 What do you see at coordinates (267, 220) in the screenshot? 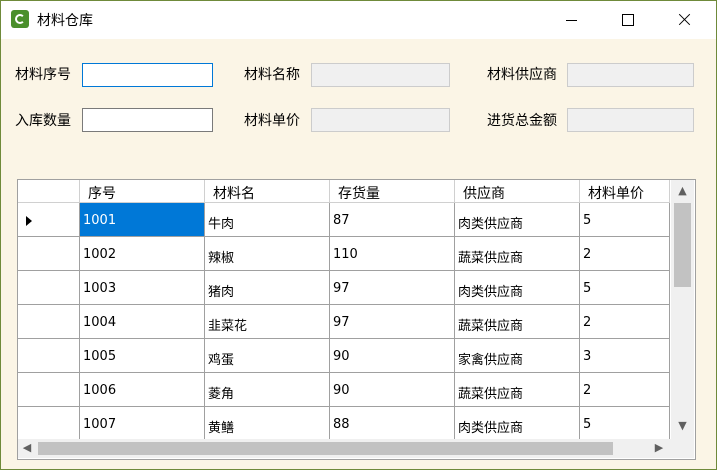
I see `cell-name: 牛肉` at bounding box center [267, 220].